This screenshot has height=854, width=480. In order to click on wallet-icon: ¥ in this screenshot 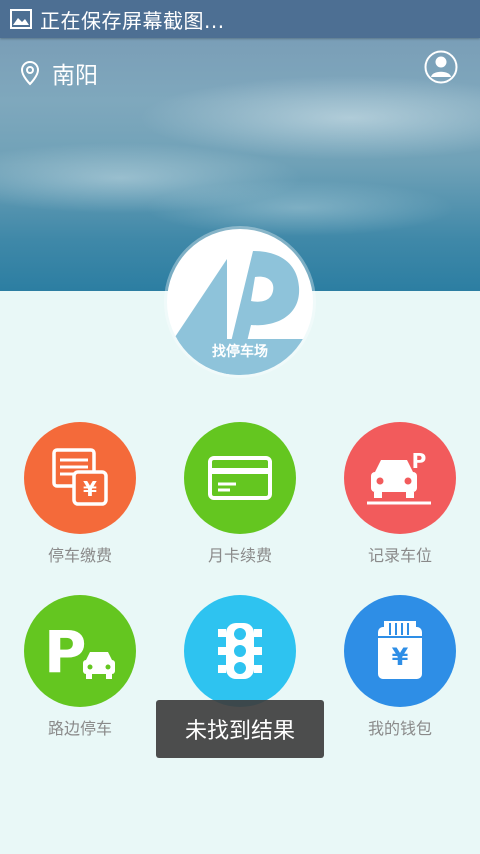, I will do `click(400, 650)`.